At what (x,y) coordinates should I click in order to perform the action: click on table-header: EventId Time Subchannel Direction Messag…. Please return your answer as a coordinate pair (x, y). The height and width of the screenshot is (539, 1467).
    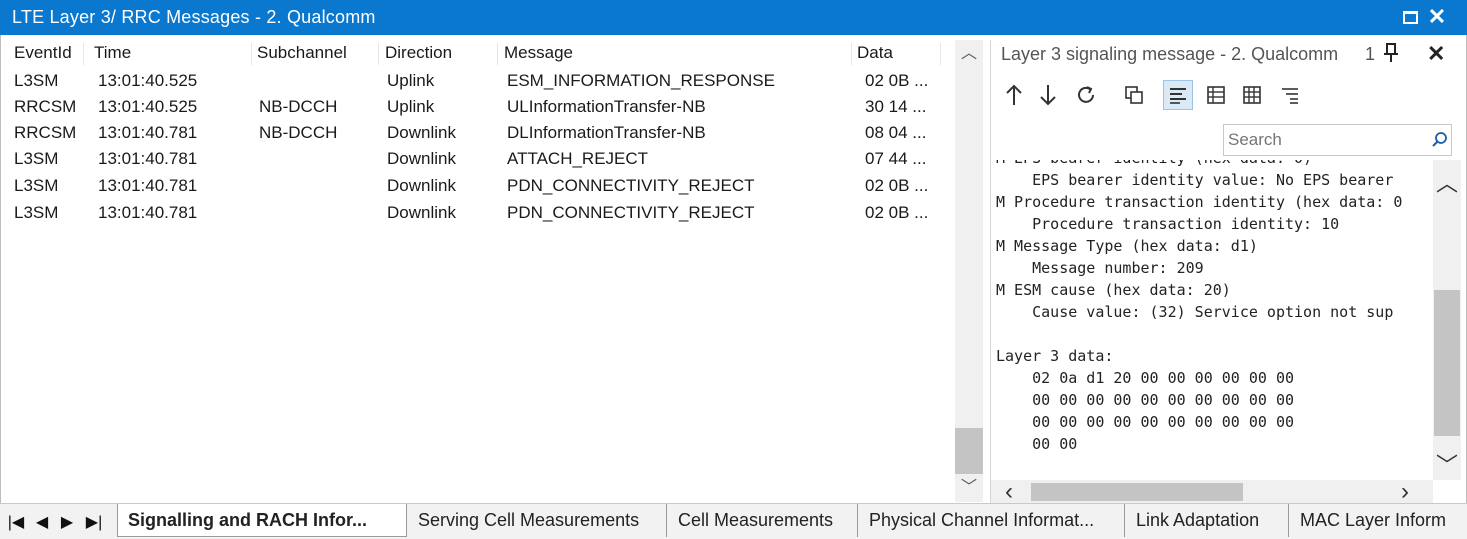
    Looking at the image, I should click on (479, 53).